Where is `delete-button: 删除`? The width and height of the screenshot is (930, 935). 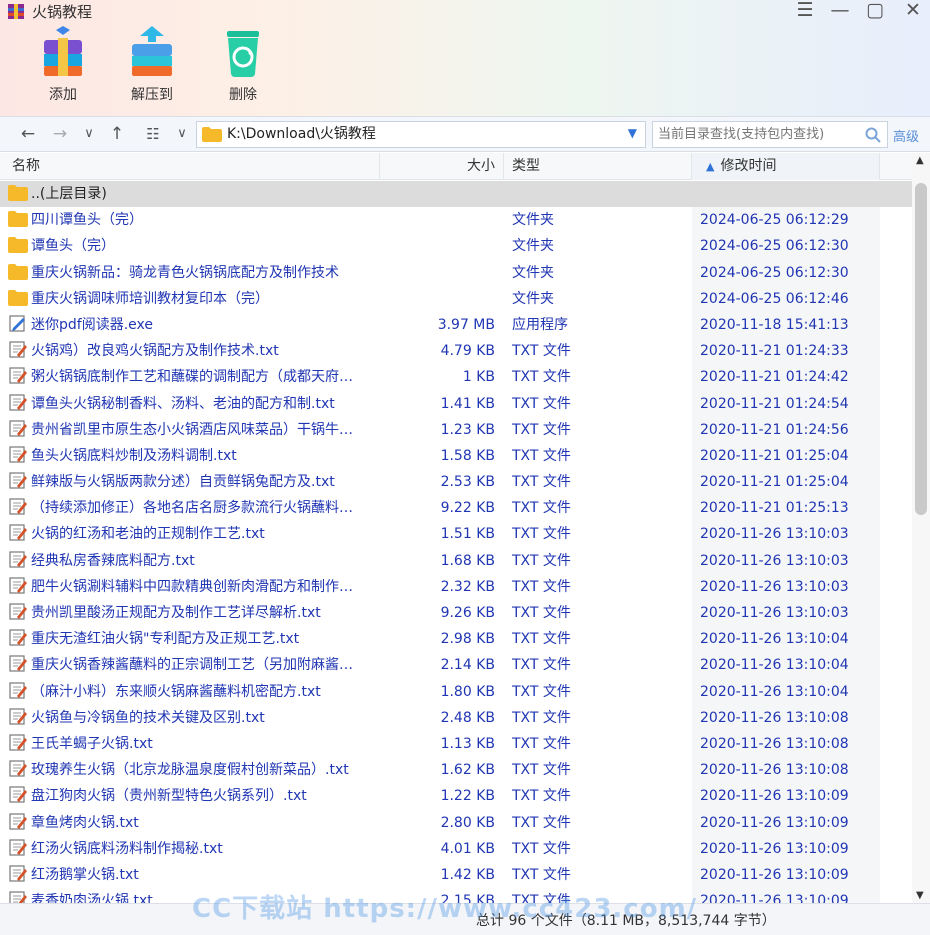
delete-button: 删除 is located at coordinates (243, 65).